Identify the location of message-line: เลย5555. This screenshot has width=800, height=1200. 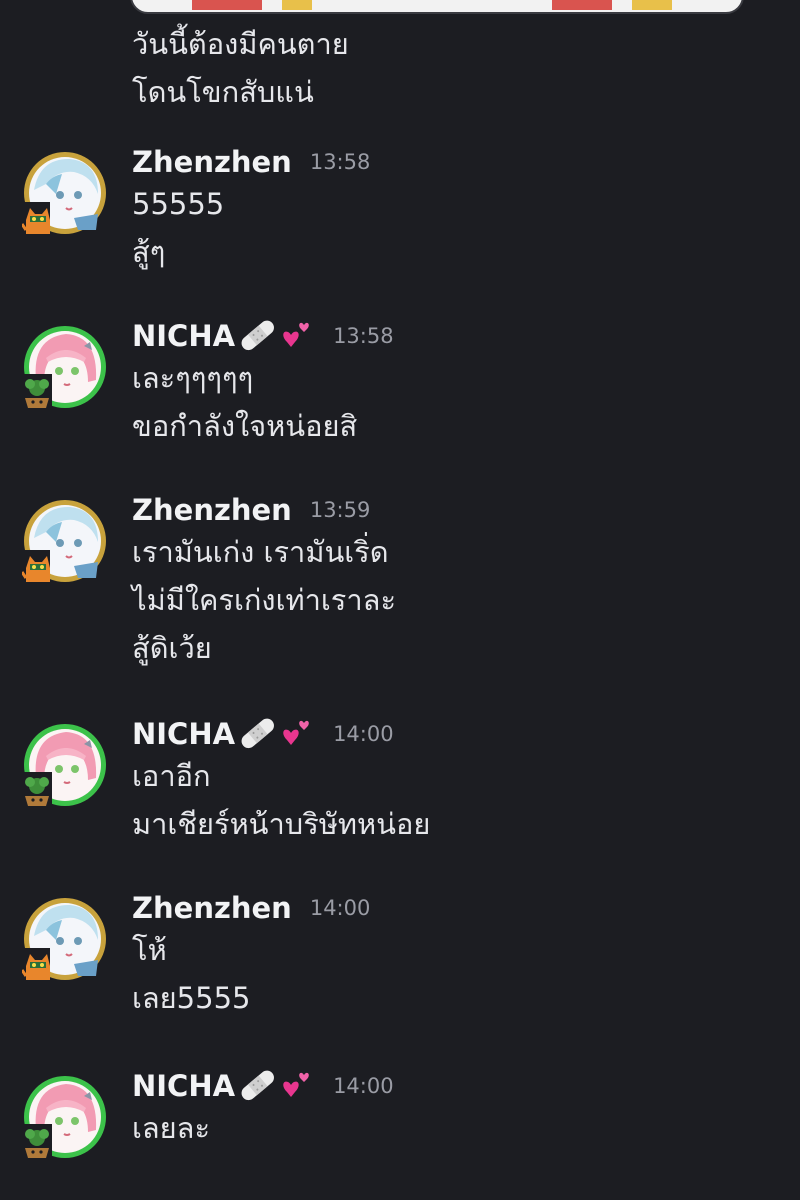
(191, 998).